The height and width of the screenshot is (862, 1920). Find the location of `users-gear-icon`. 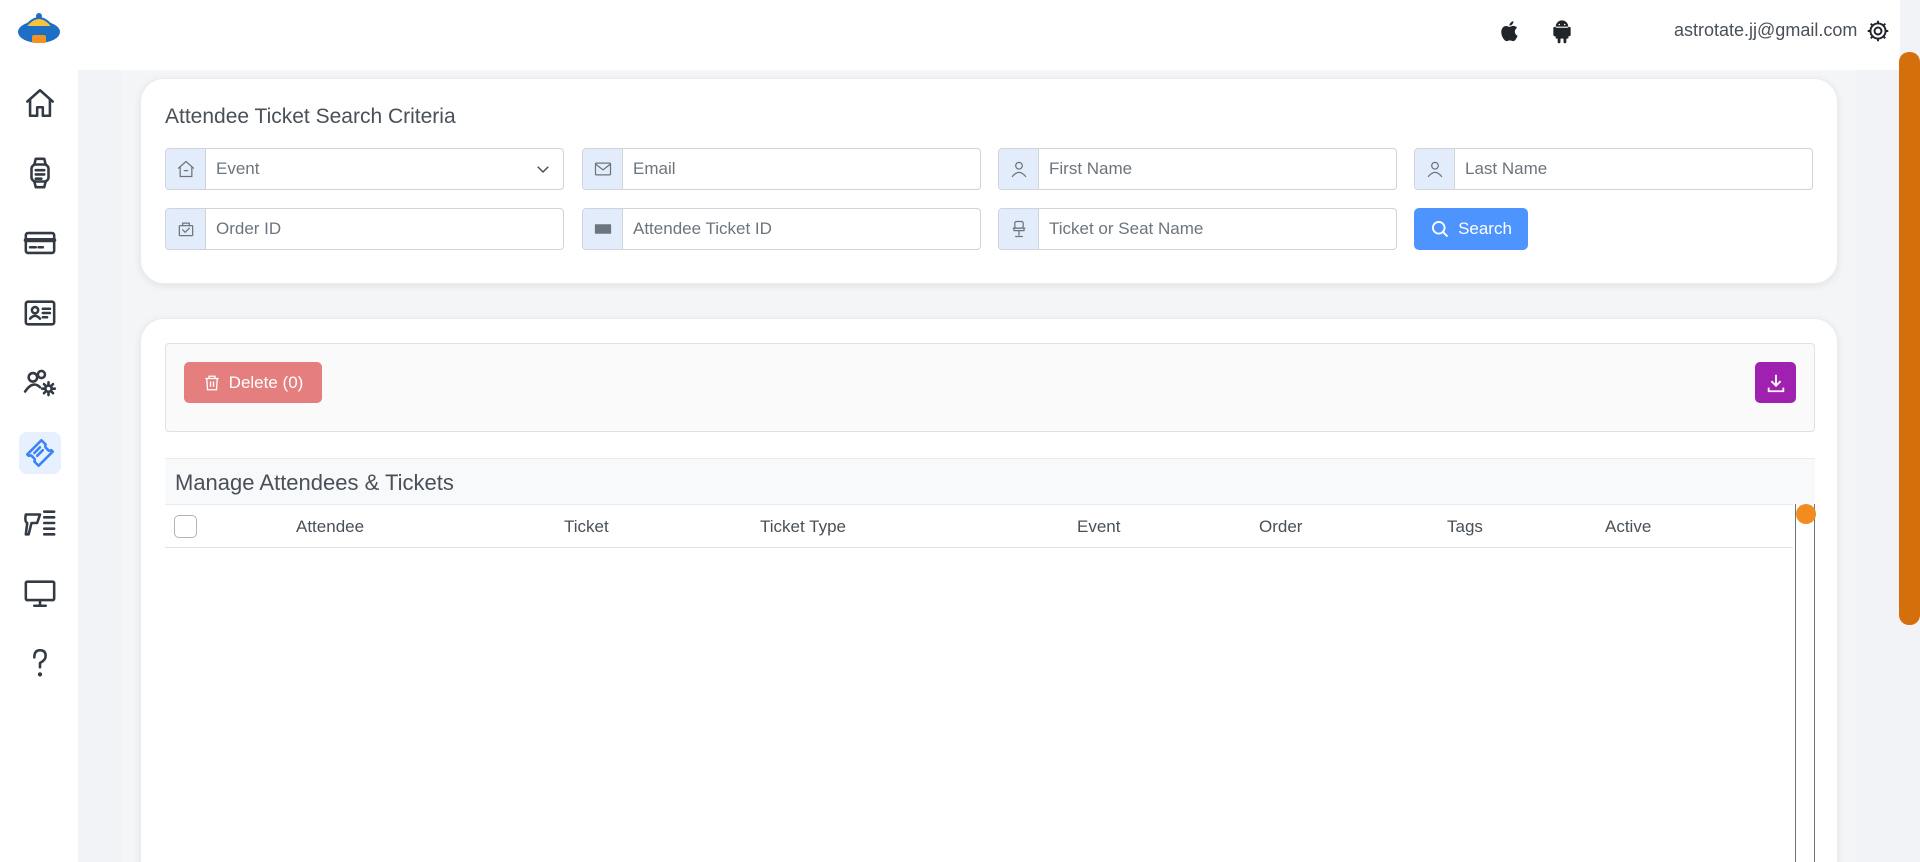

users-gear-icon is located at coordinates (40, 383).